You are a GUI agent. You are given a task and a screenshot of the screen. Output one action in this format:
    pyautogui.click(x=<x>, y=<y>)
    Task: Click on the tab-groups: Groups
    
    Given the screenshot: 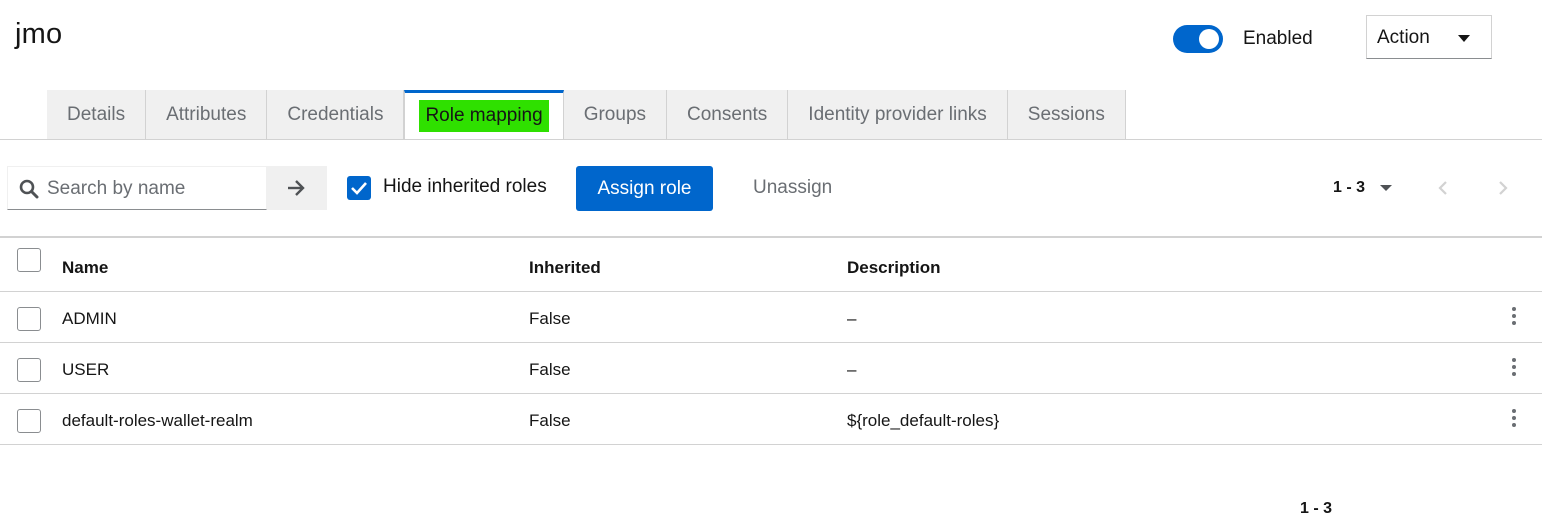 What is the action you would take?
    pyautogui.click(x=615, y=114)
    